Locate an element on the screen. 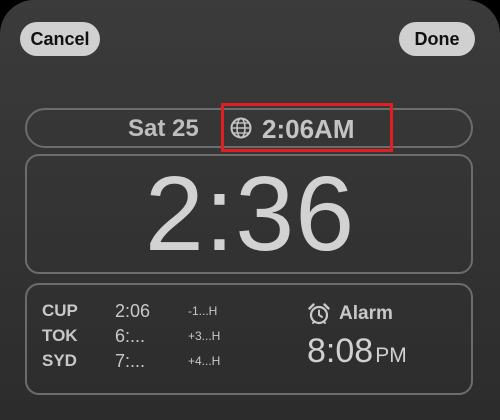 The image size is (500, 420). alarm-clock-icon is located at coordinates (319, 314).